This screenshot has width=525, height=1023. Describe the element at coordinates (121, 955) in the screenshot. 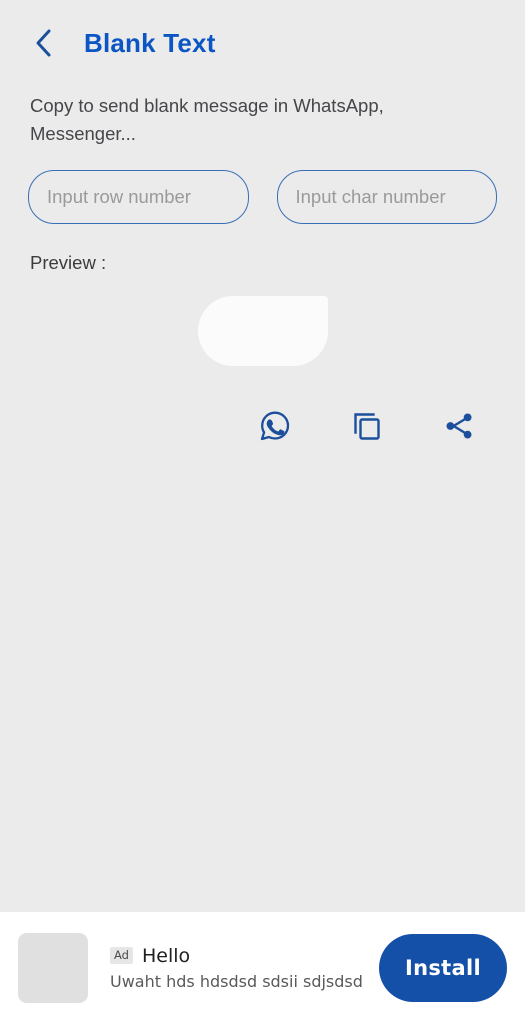

I see `ad-badge: Ad` at that location.